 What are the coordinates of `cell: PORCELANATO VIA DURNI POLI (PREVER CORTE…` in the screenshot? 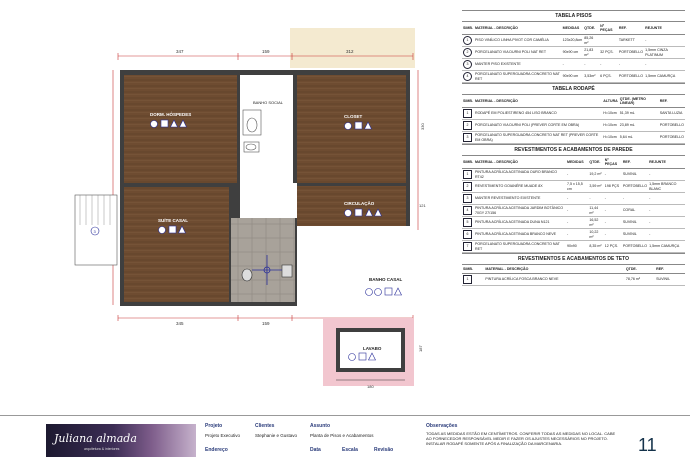 It's located at (538, 125).